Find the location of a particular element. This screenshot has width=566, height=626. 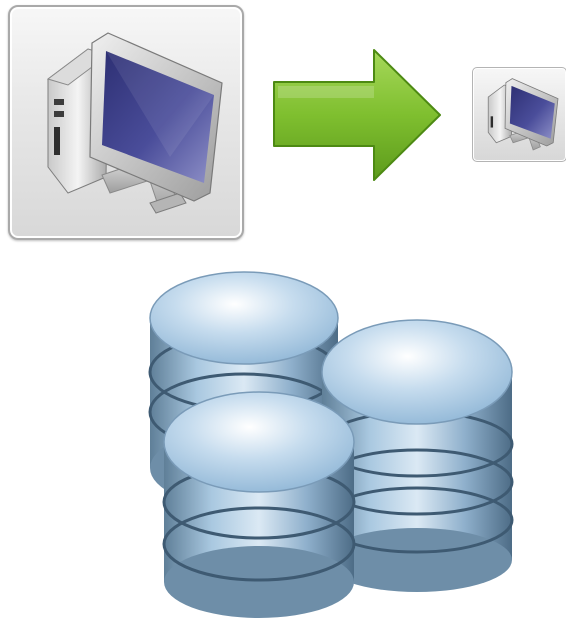

right-arrow-icon is located at coordinates (357, 115).